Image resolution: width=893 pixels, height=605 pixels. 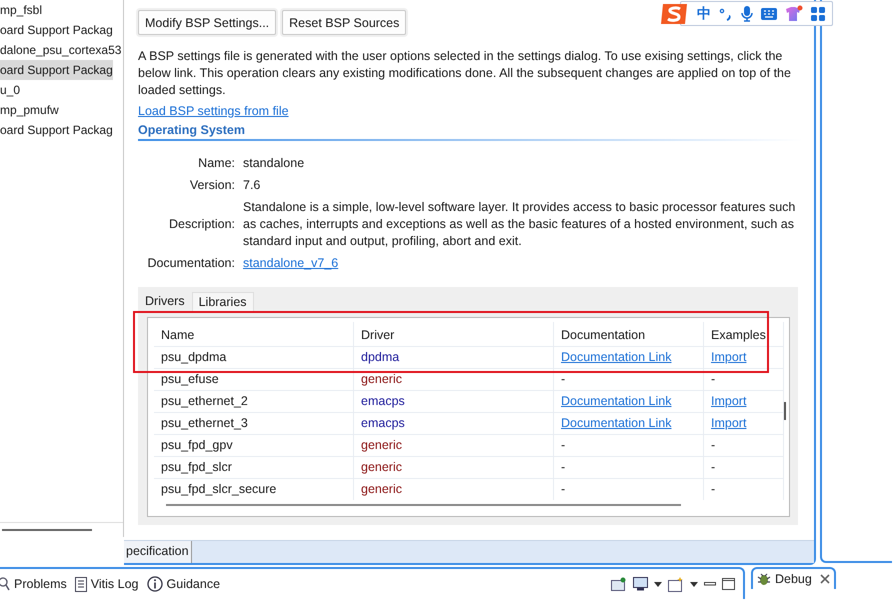 I want to click on logo-icon, so click(x=674, y=14).